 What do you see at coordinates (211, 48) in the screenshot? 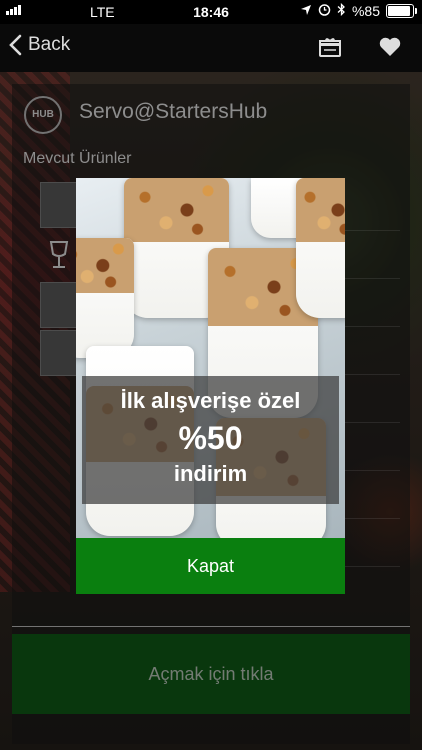
I see `nav-bar: Back` at bounding box center [211, 48].